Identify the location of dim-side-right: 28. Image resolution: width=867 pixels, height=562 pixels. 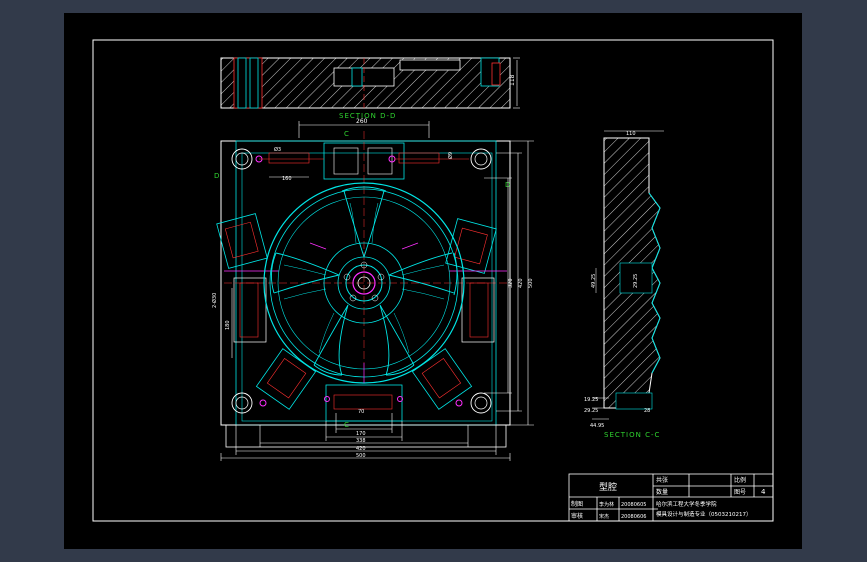
(647, 411).